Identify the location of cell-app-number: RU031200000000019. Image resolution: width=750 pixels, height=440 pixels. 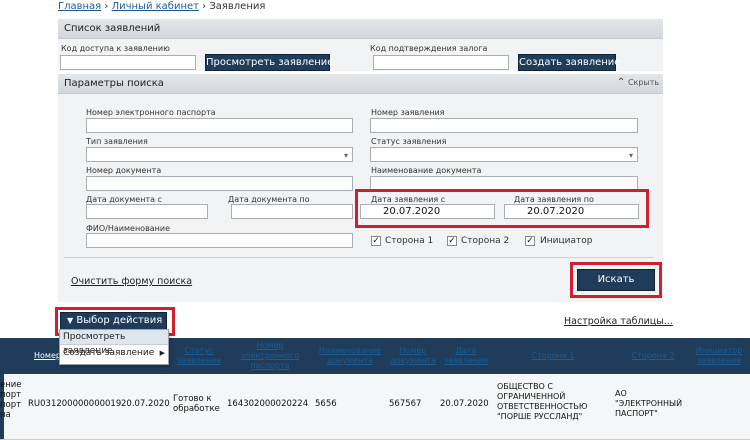
(75, 404).